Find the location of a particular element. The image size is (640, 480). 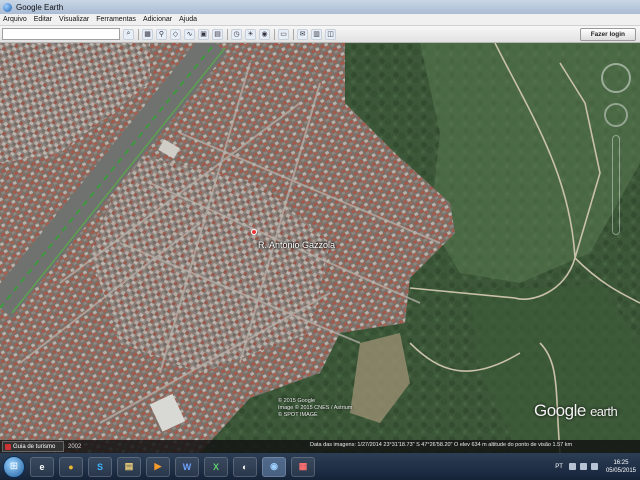

language-indicator: PT is located at coordinates (559, 467).